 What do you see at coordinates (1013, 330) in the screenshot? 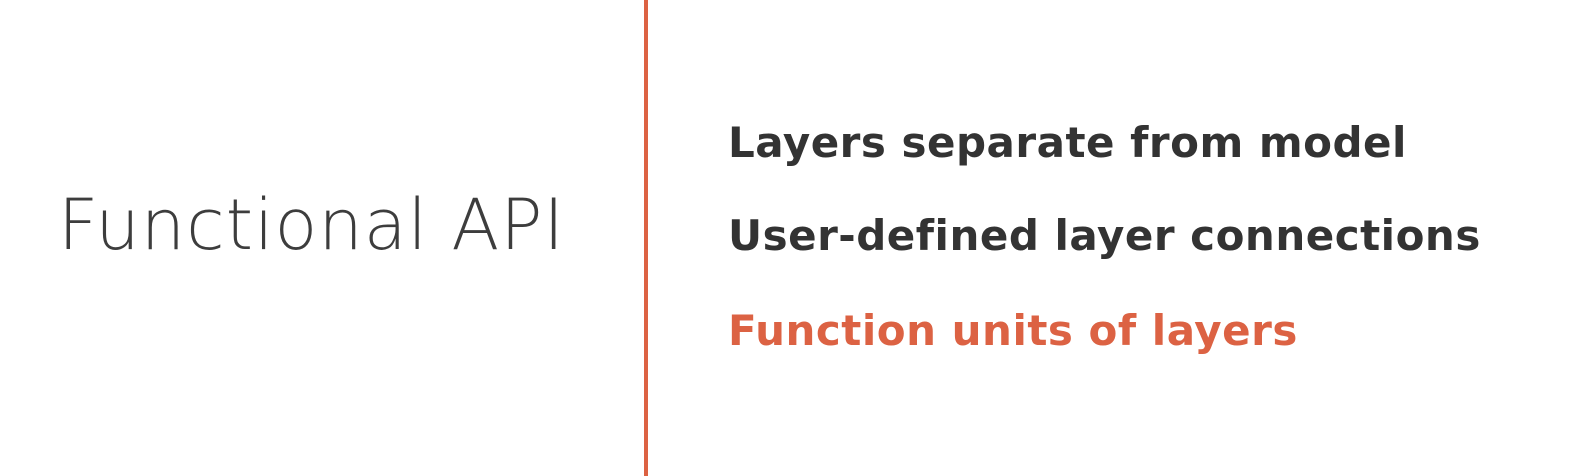
I see `bullet-item-active: Function units of layers` at bounding box center [1013, 330].